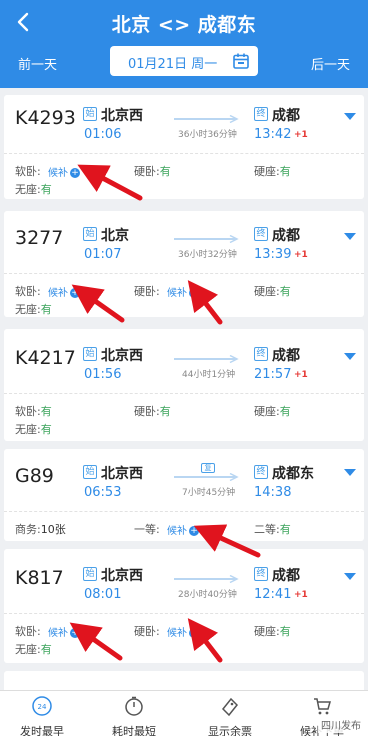 The width and height of the screenshot is (368, 736). Describe the element at coordinates (273, 254) in the screenshot. I see `arrival-time: 13:39` at that location.